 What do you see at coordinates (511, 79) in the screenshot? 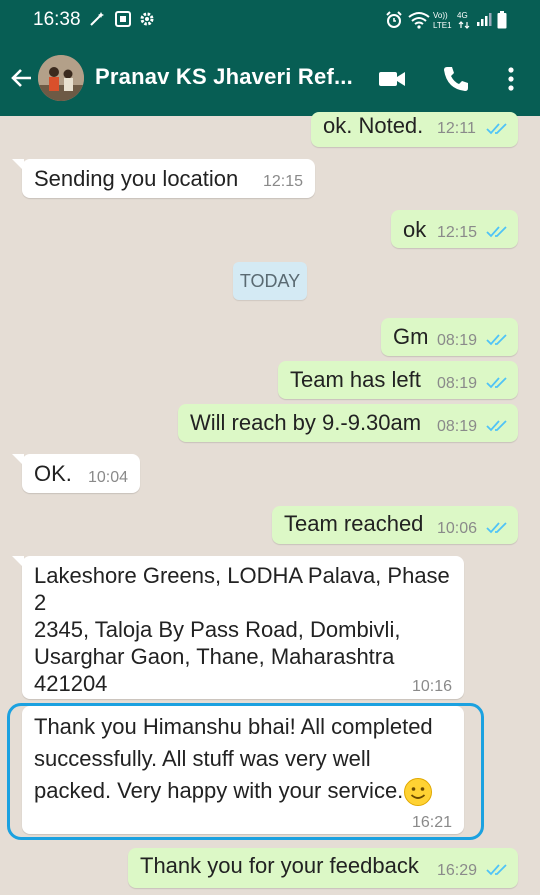
I see `more-options-icon` at bounding box center [511, 79].